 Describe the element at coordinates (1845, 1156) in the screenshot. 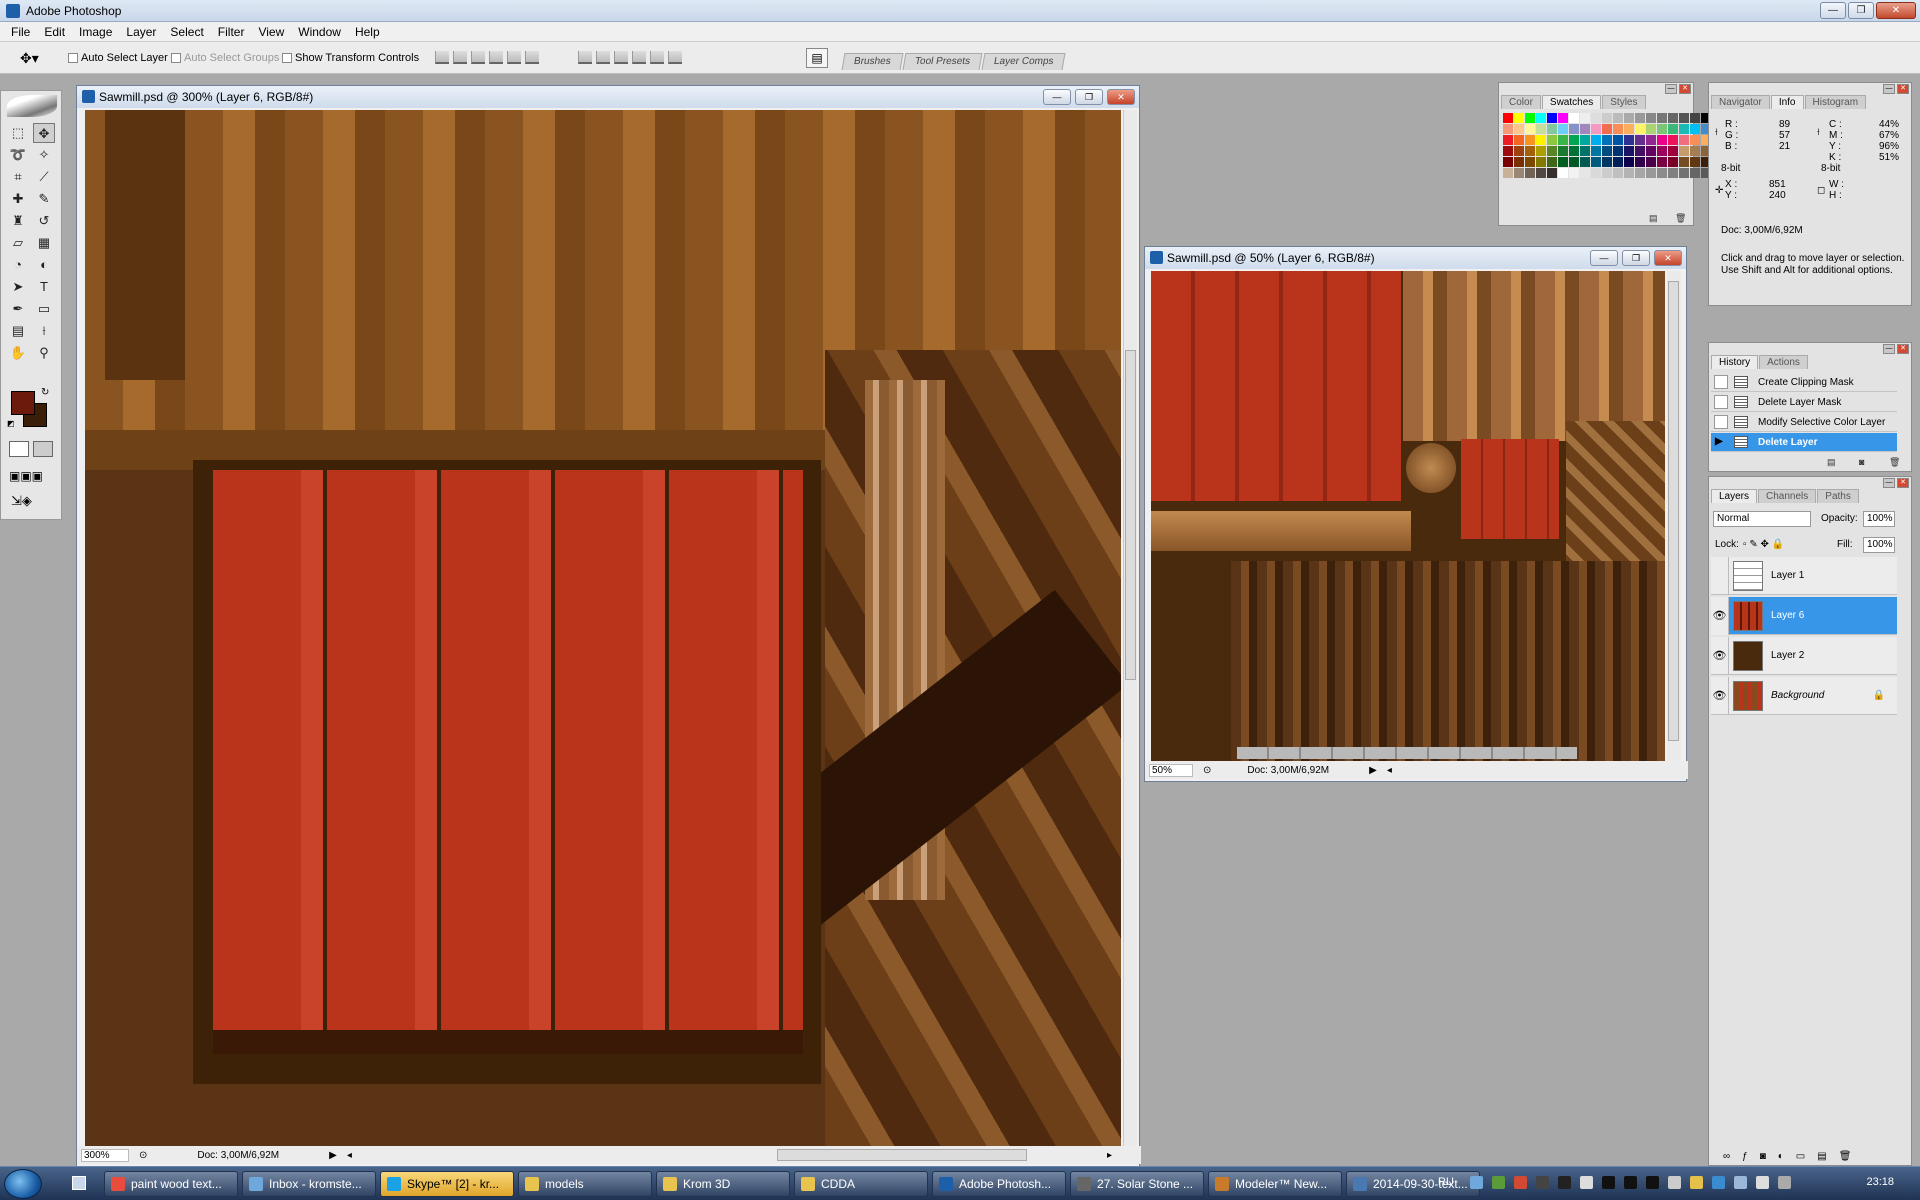

I see `delete-layer-icon: 🗑` at that location.